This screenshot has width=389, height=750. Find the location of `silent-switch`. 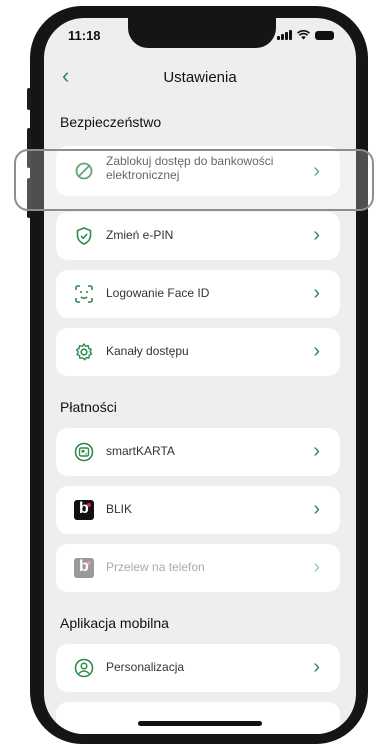

silent-switch is located at coordinates (29, 99).